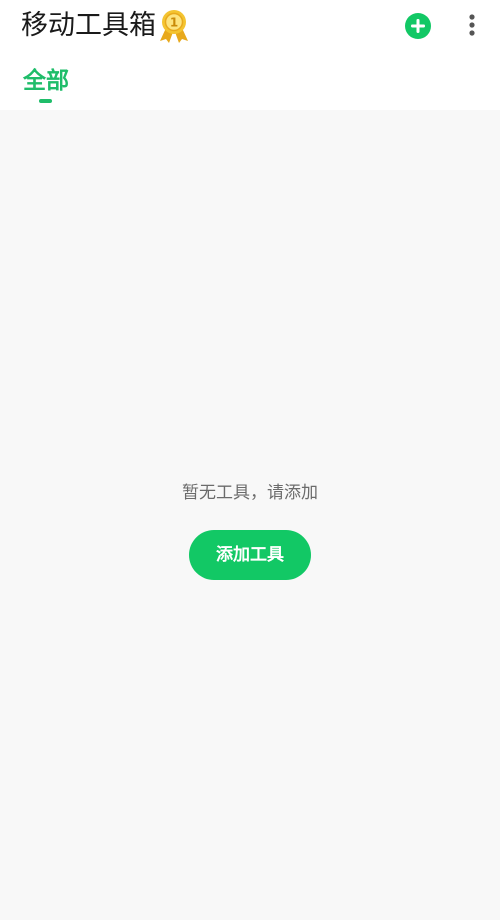 This screenshot has height=920, width=500. What do you see at coordinates (250, 85) in the screenshot?
I see `tab-bar: 全部` at bounding box center [250, 85].